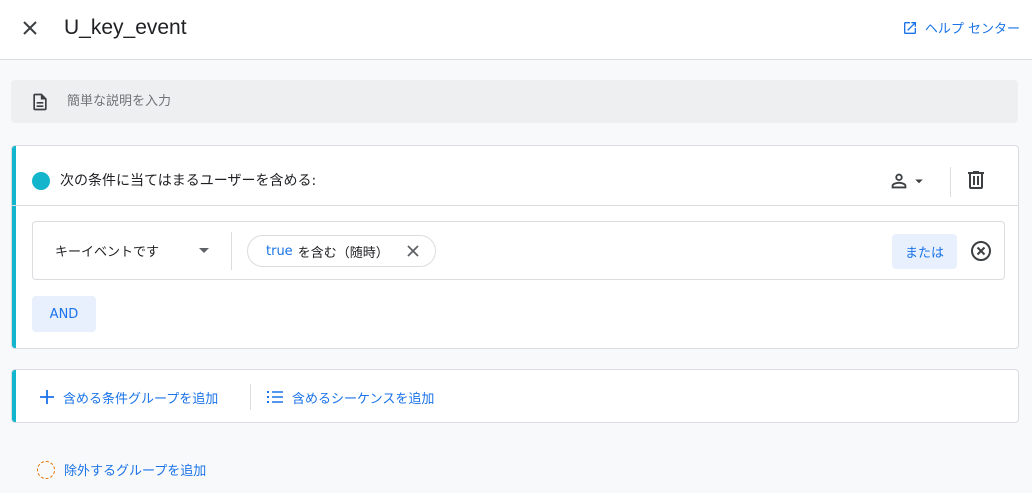 The width and height of the screenshot is (1032, 493). I want to click on group-color-dot, so click(41, 181).